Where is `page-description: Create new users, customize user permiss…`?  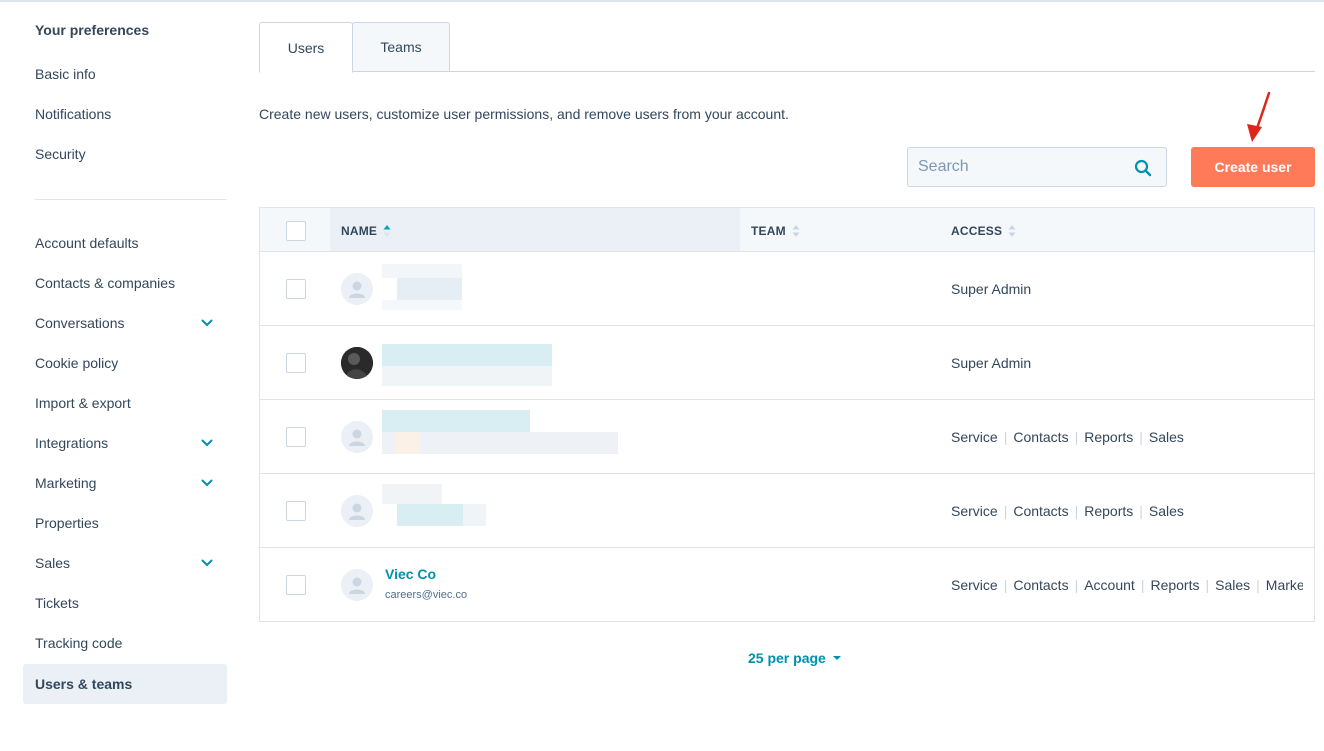 page-description: Create new users, customize user permiss… is located at coordinates (524, 114).